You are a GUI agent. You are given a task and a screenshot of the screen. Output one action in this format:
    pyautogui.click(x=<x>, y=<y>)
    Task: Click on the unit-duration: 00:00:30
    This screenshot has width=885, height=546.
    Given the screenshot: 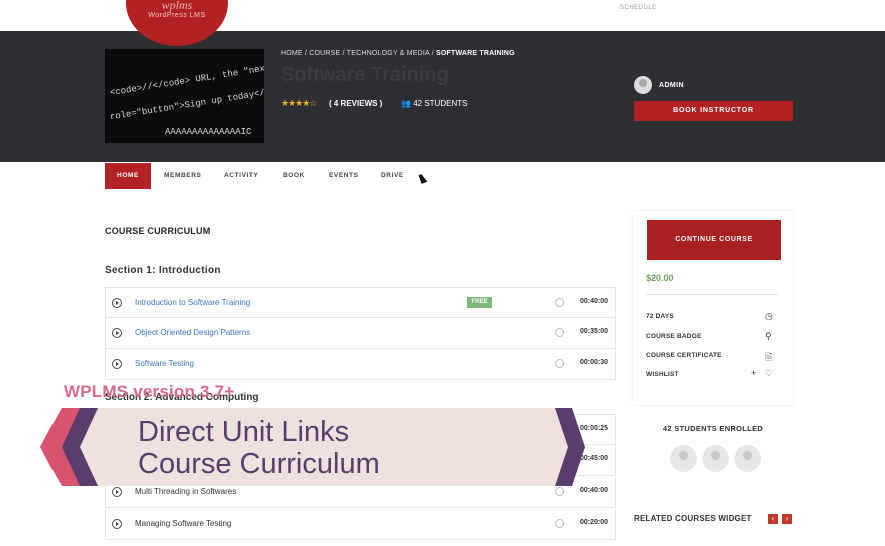 What is the action you would take?
    pyautogui.click(x=594, y=362)
    